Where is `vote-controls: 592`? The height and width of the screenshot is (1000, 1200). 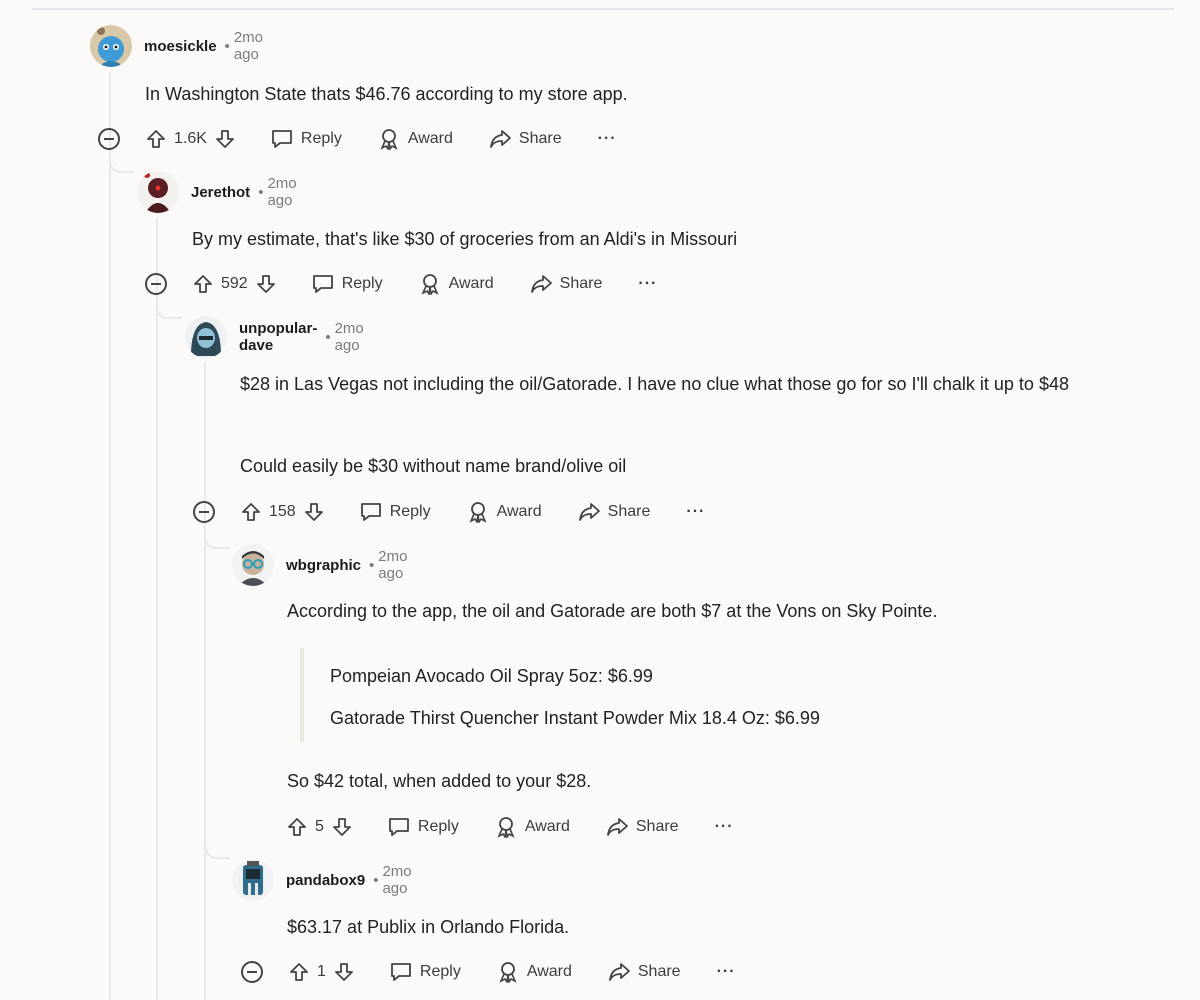
vote-controls: 592 is located at coordinates (234, 284).